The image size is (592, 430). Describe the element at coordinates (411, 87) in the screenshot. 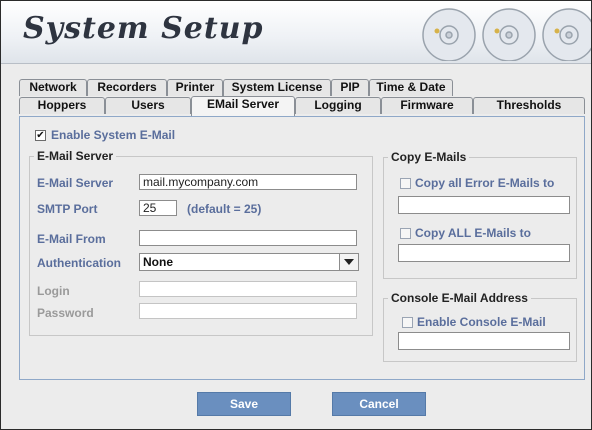

I see `tab-time-date: Time & Date` at that location.